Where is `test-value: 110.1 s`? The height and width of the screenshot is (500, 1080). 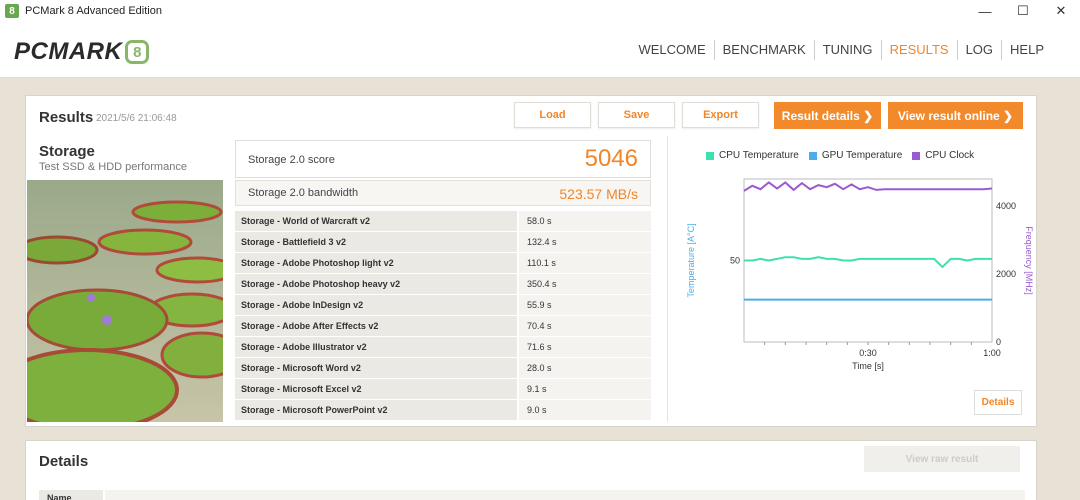
test-value: 110.1 s is located at coordinates (584, 263).